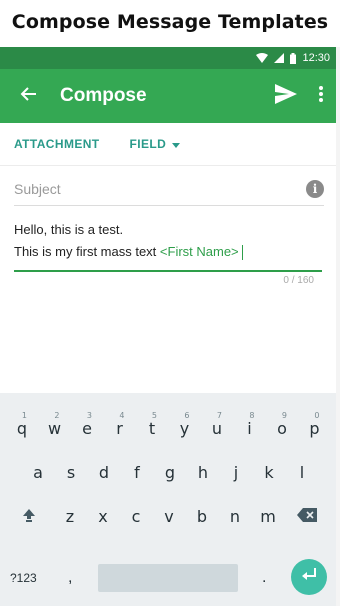 The width and height of the screenshot is (340, 606). I want to click on backspace-key, so click(307, 516).